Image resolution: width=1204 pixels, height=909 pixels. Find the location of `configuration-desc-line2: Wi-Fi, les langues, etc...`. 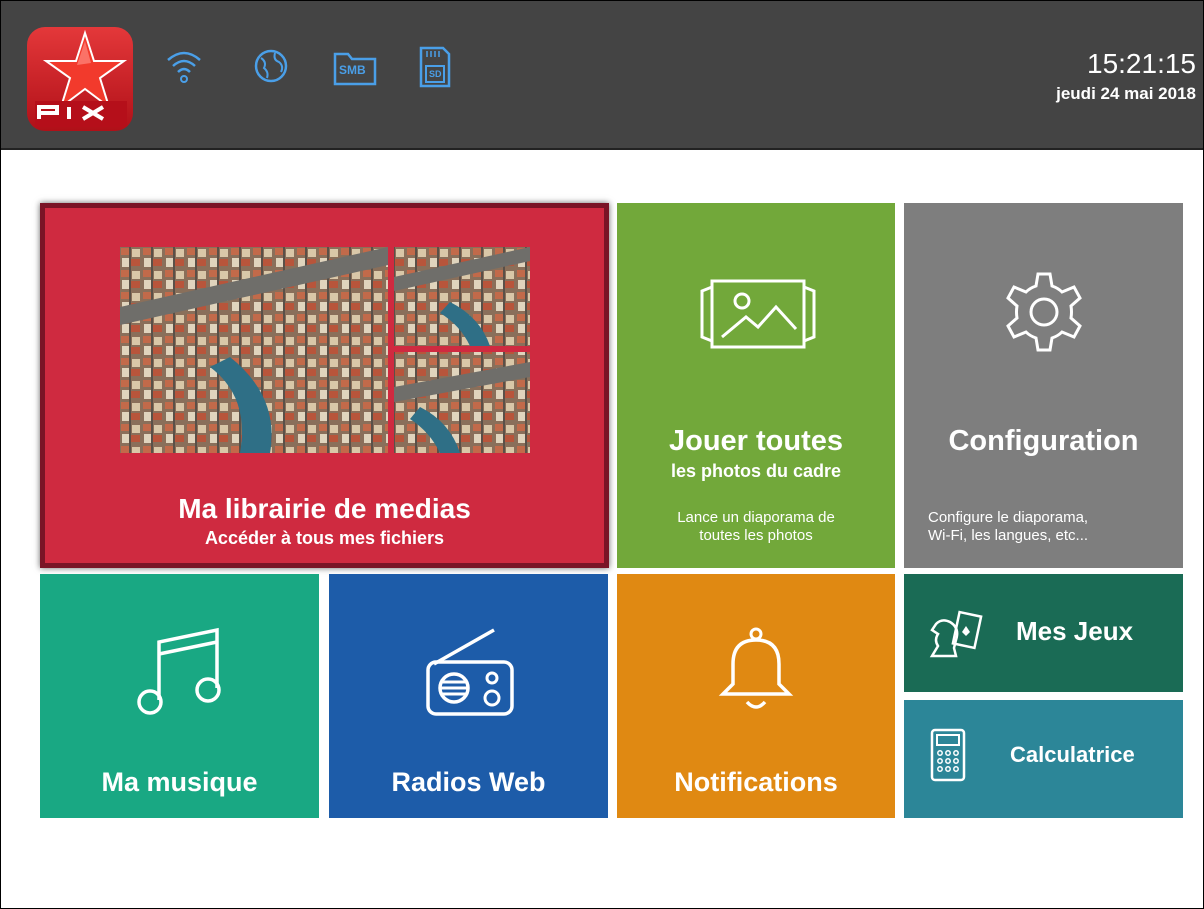

configuration-desc-line2: Wi-Fi, les langues, etc... is located at coordinates (1008, 535).